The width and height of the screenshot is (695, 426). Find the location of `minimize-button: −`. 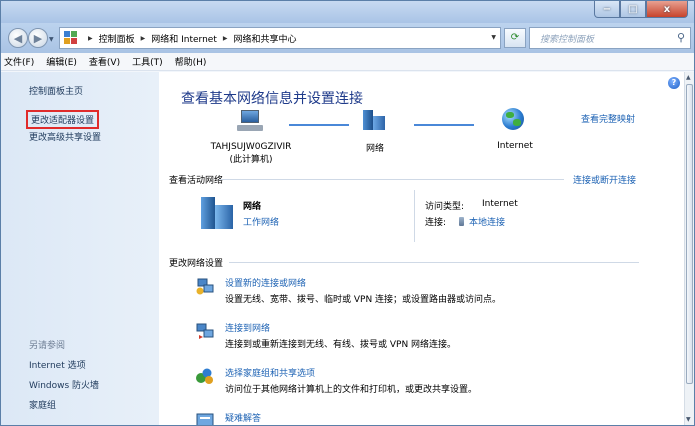

minimize-button: − is located at coordinates (607, 9).